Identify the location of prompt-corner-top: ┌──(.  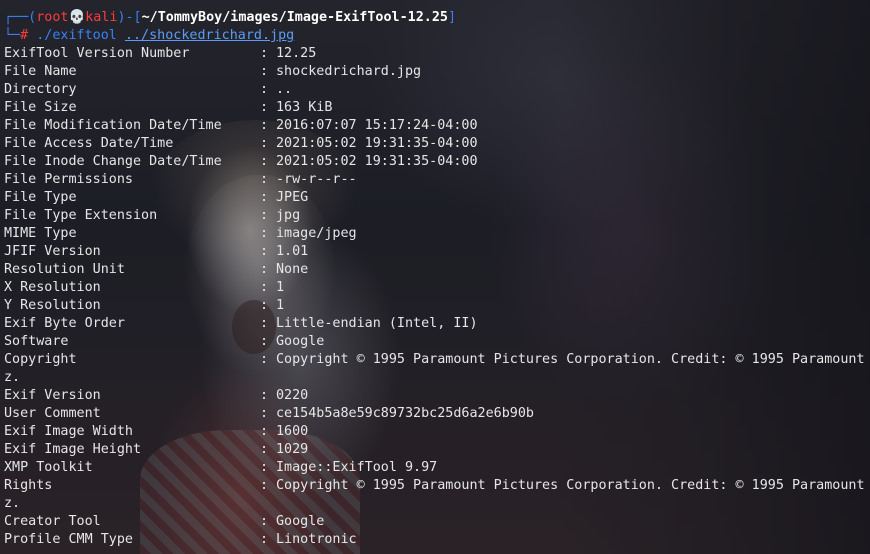
(20, 17).